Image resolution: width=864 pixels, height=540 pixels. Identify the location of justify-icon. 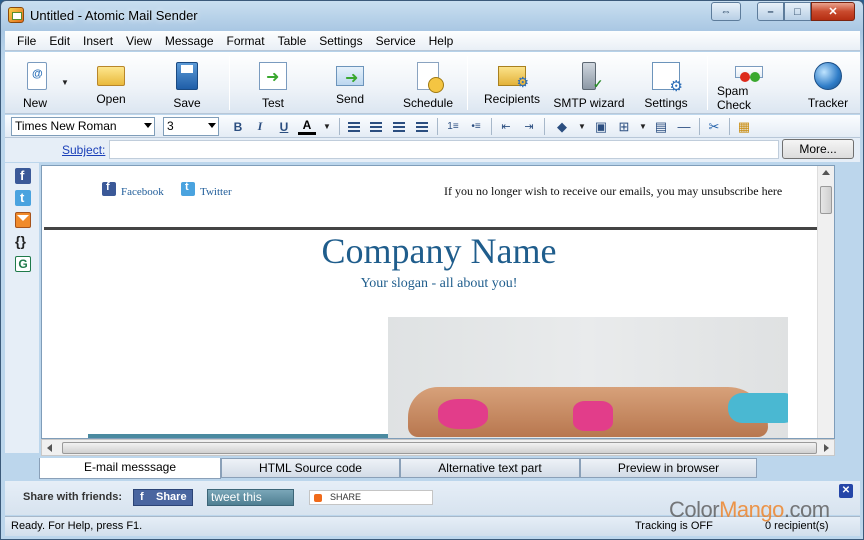
(422, 126).